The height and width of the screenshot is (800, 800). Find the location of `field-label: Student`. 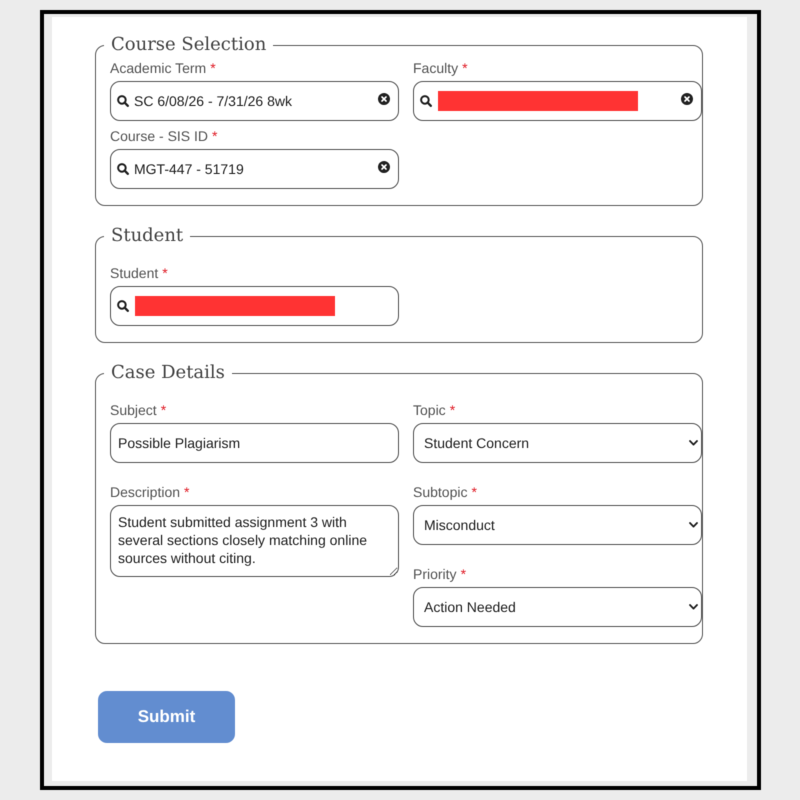

field-label: Student is located at coordinates (134, 273).